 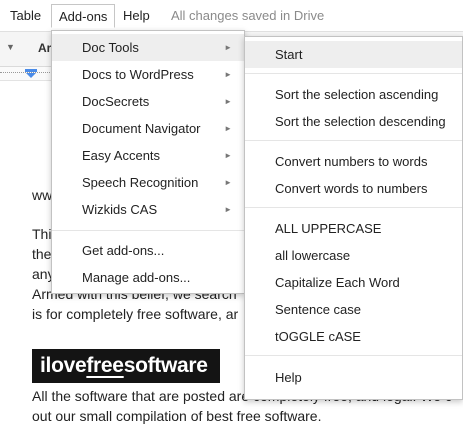 I want to click on menu-item-label: Docs to WordPress, so click(x=138, y=74).